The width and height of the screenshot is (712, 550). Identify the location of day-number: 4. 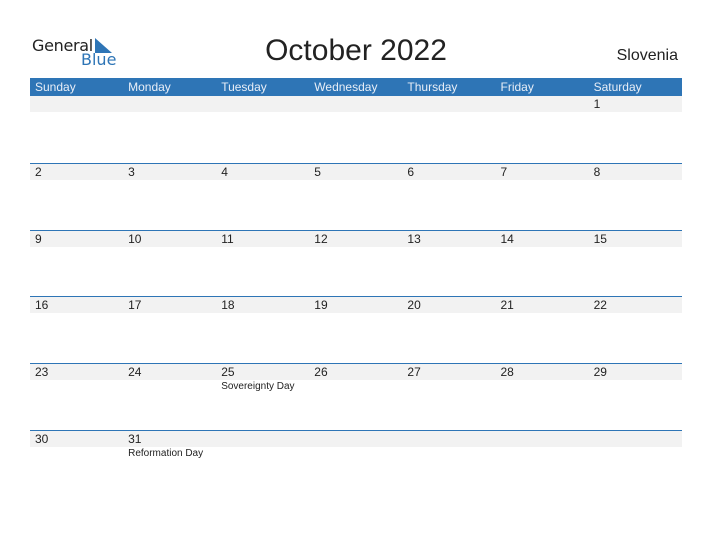
(224, 172).